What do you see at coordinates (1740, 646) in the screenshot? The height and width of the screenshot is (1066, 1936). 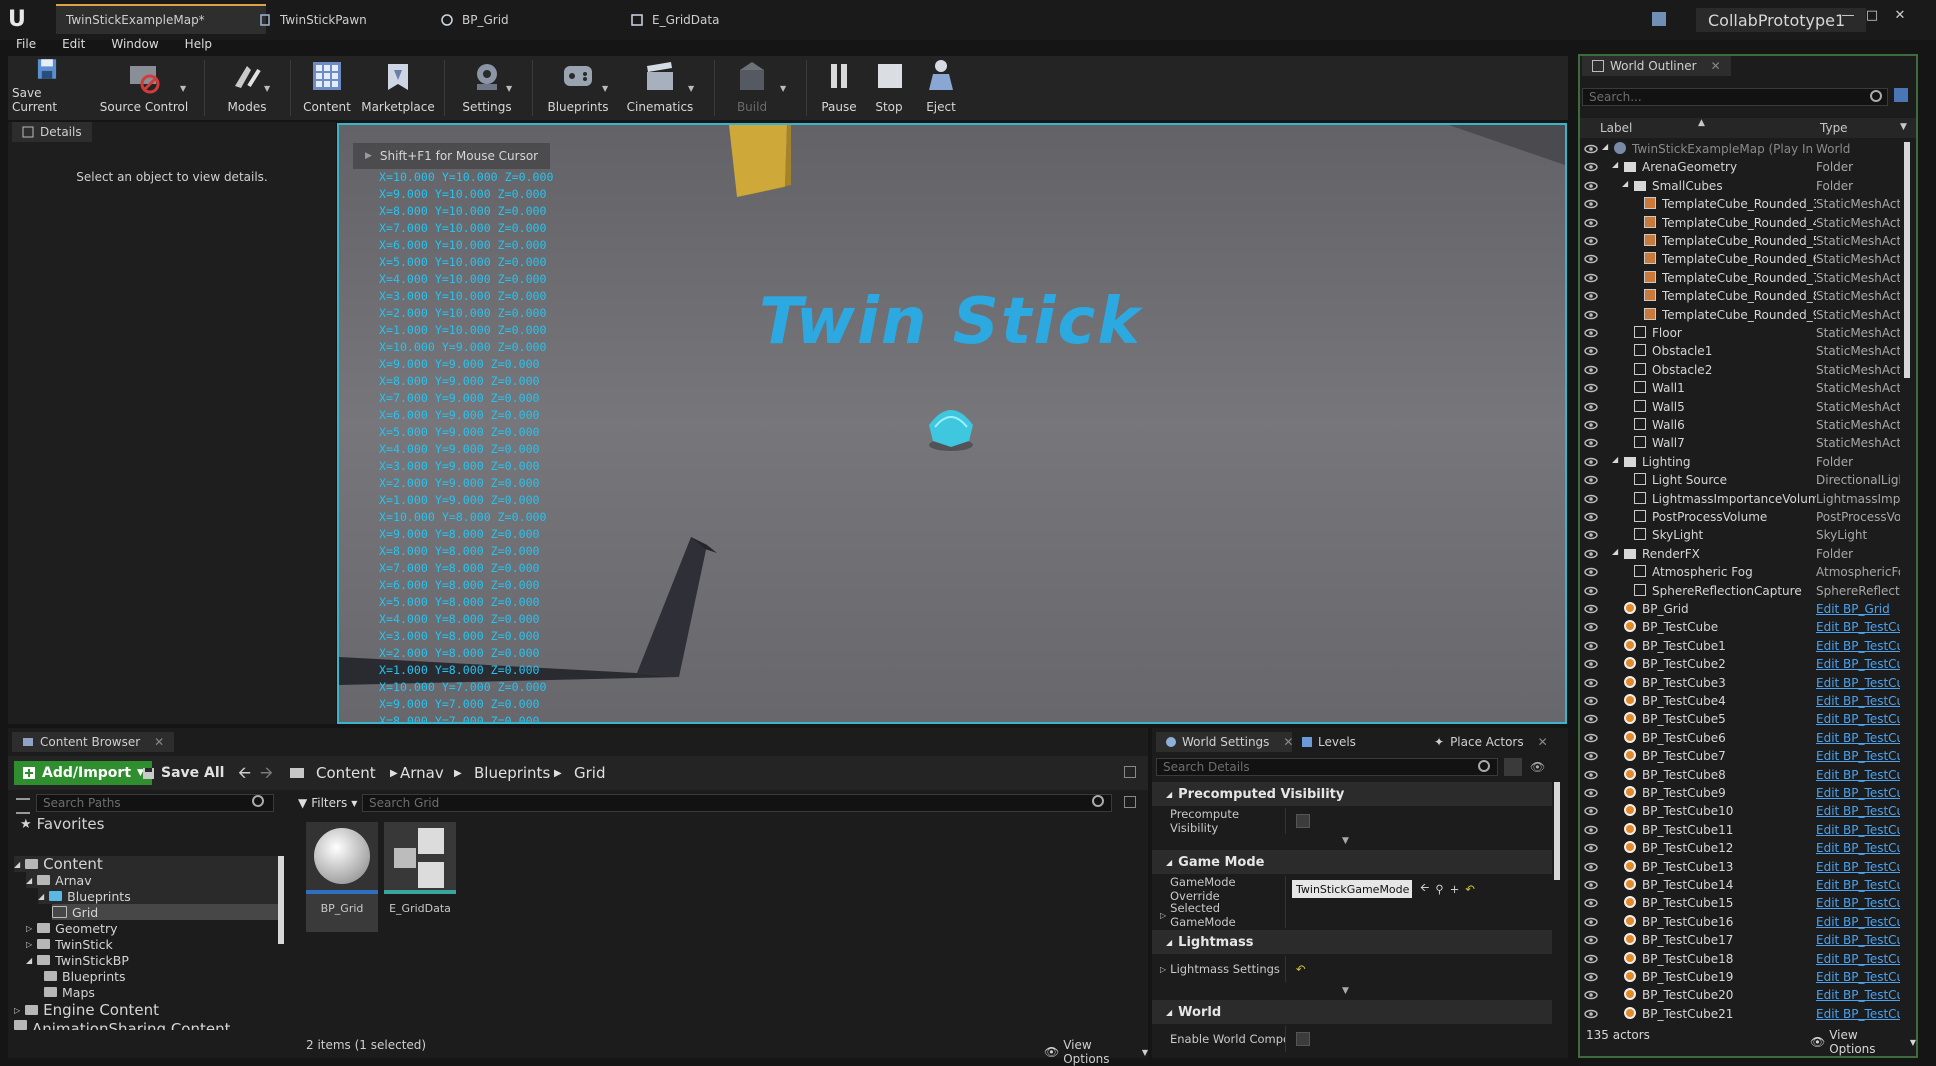 I see `outliner-row: BP_TestCube1 Edit BP_TestCu` at bounding box center [1740, 646].